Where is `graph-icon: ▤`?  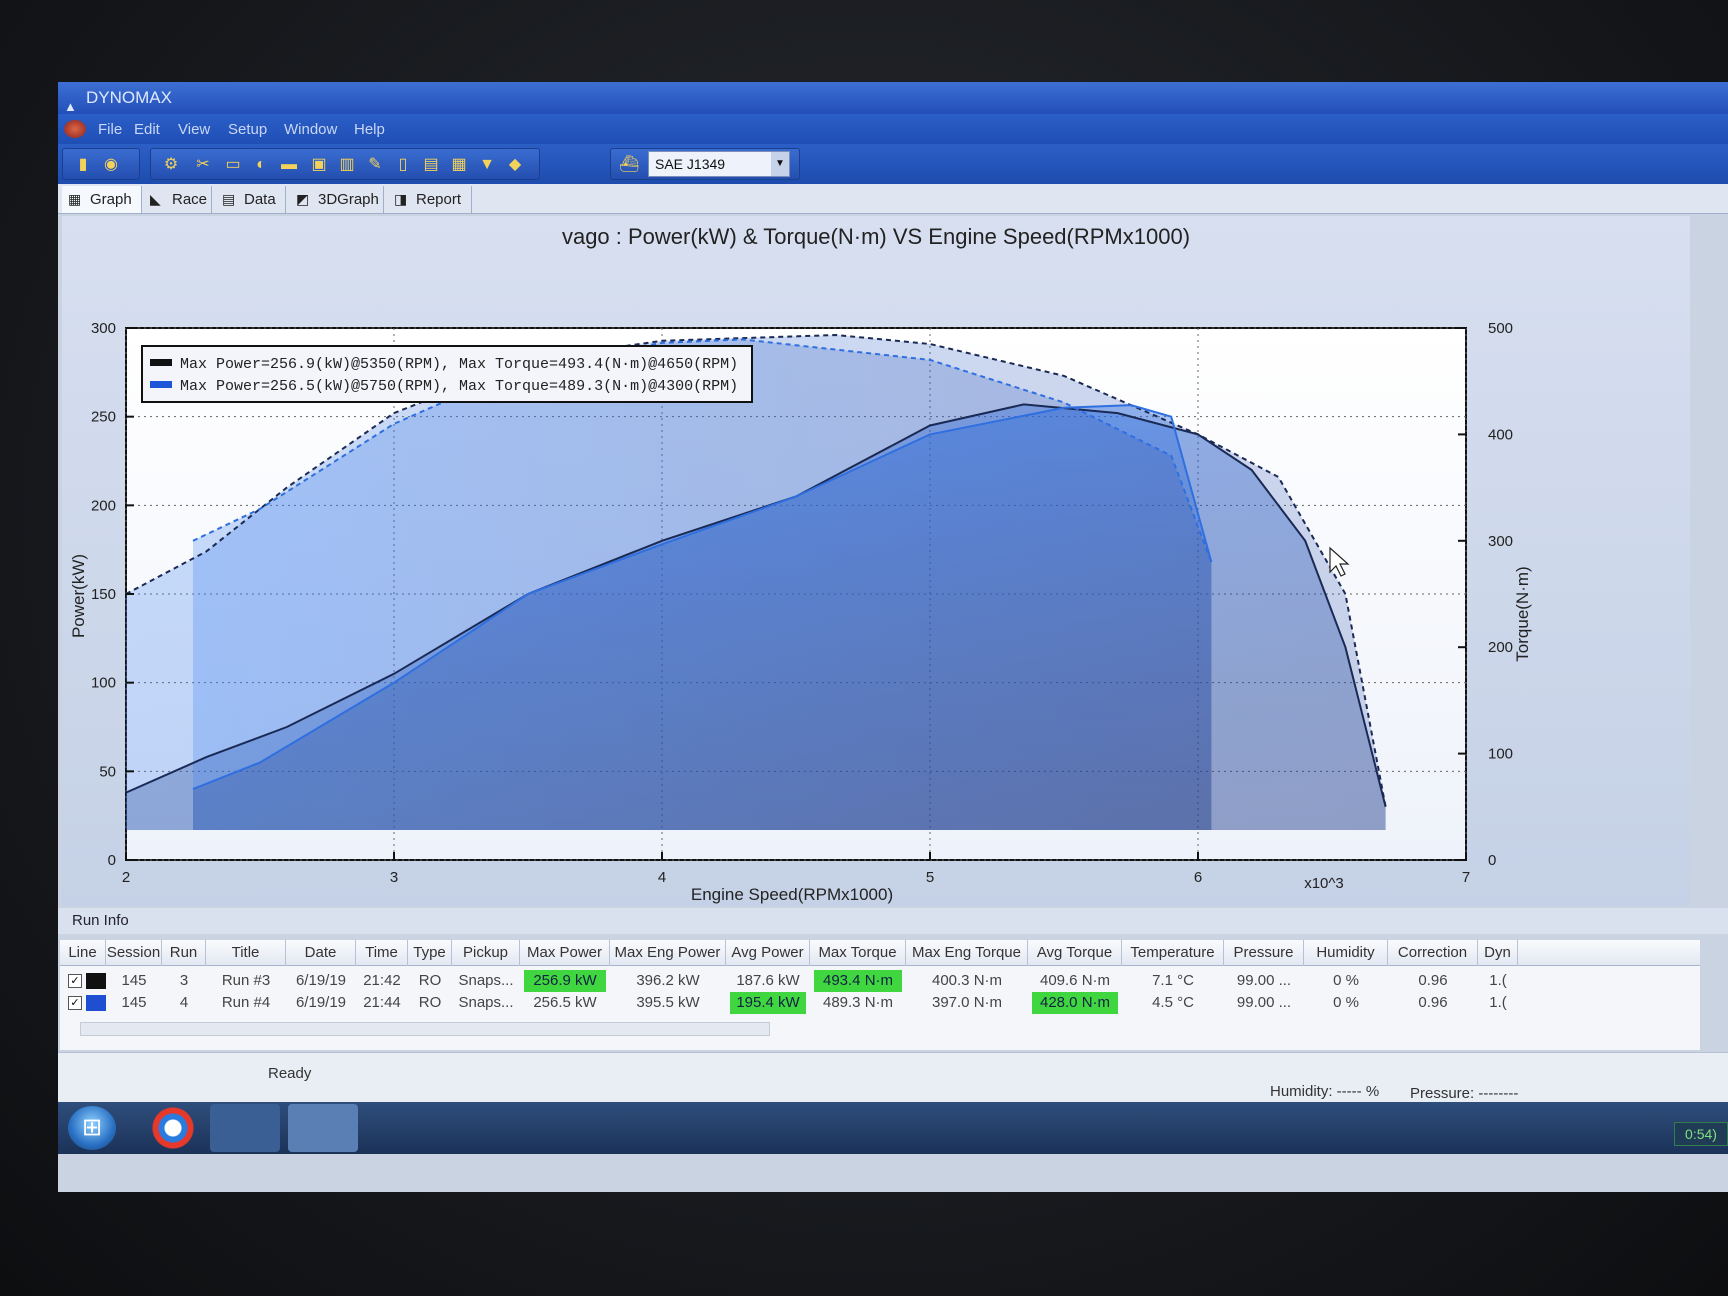
graph-icon: ▤ is located at coordinates (431, 165).